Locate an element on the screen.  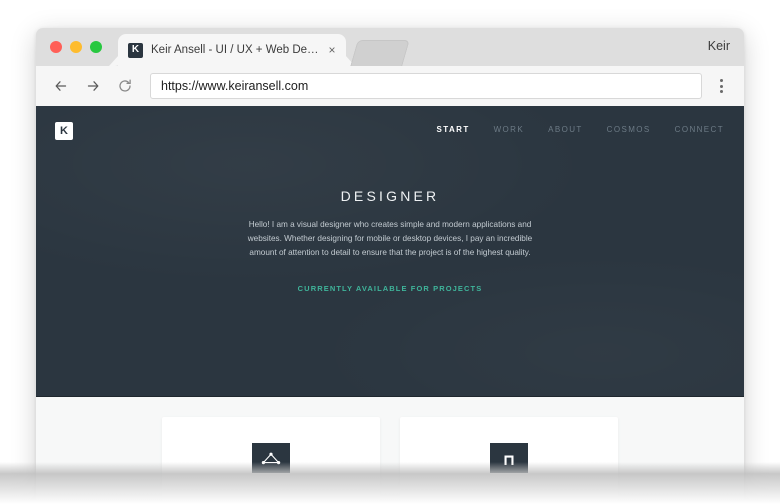
hero-availability-link: CURRENTLY AVAILABLE FOR PROJECTS is located at coordinates (390, 288).